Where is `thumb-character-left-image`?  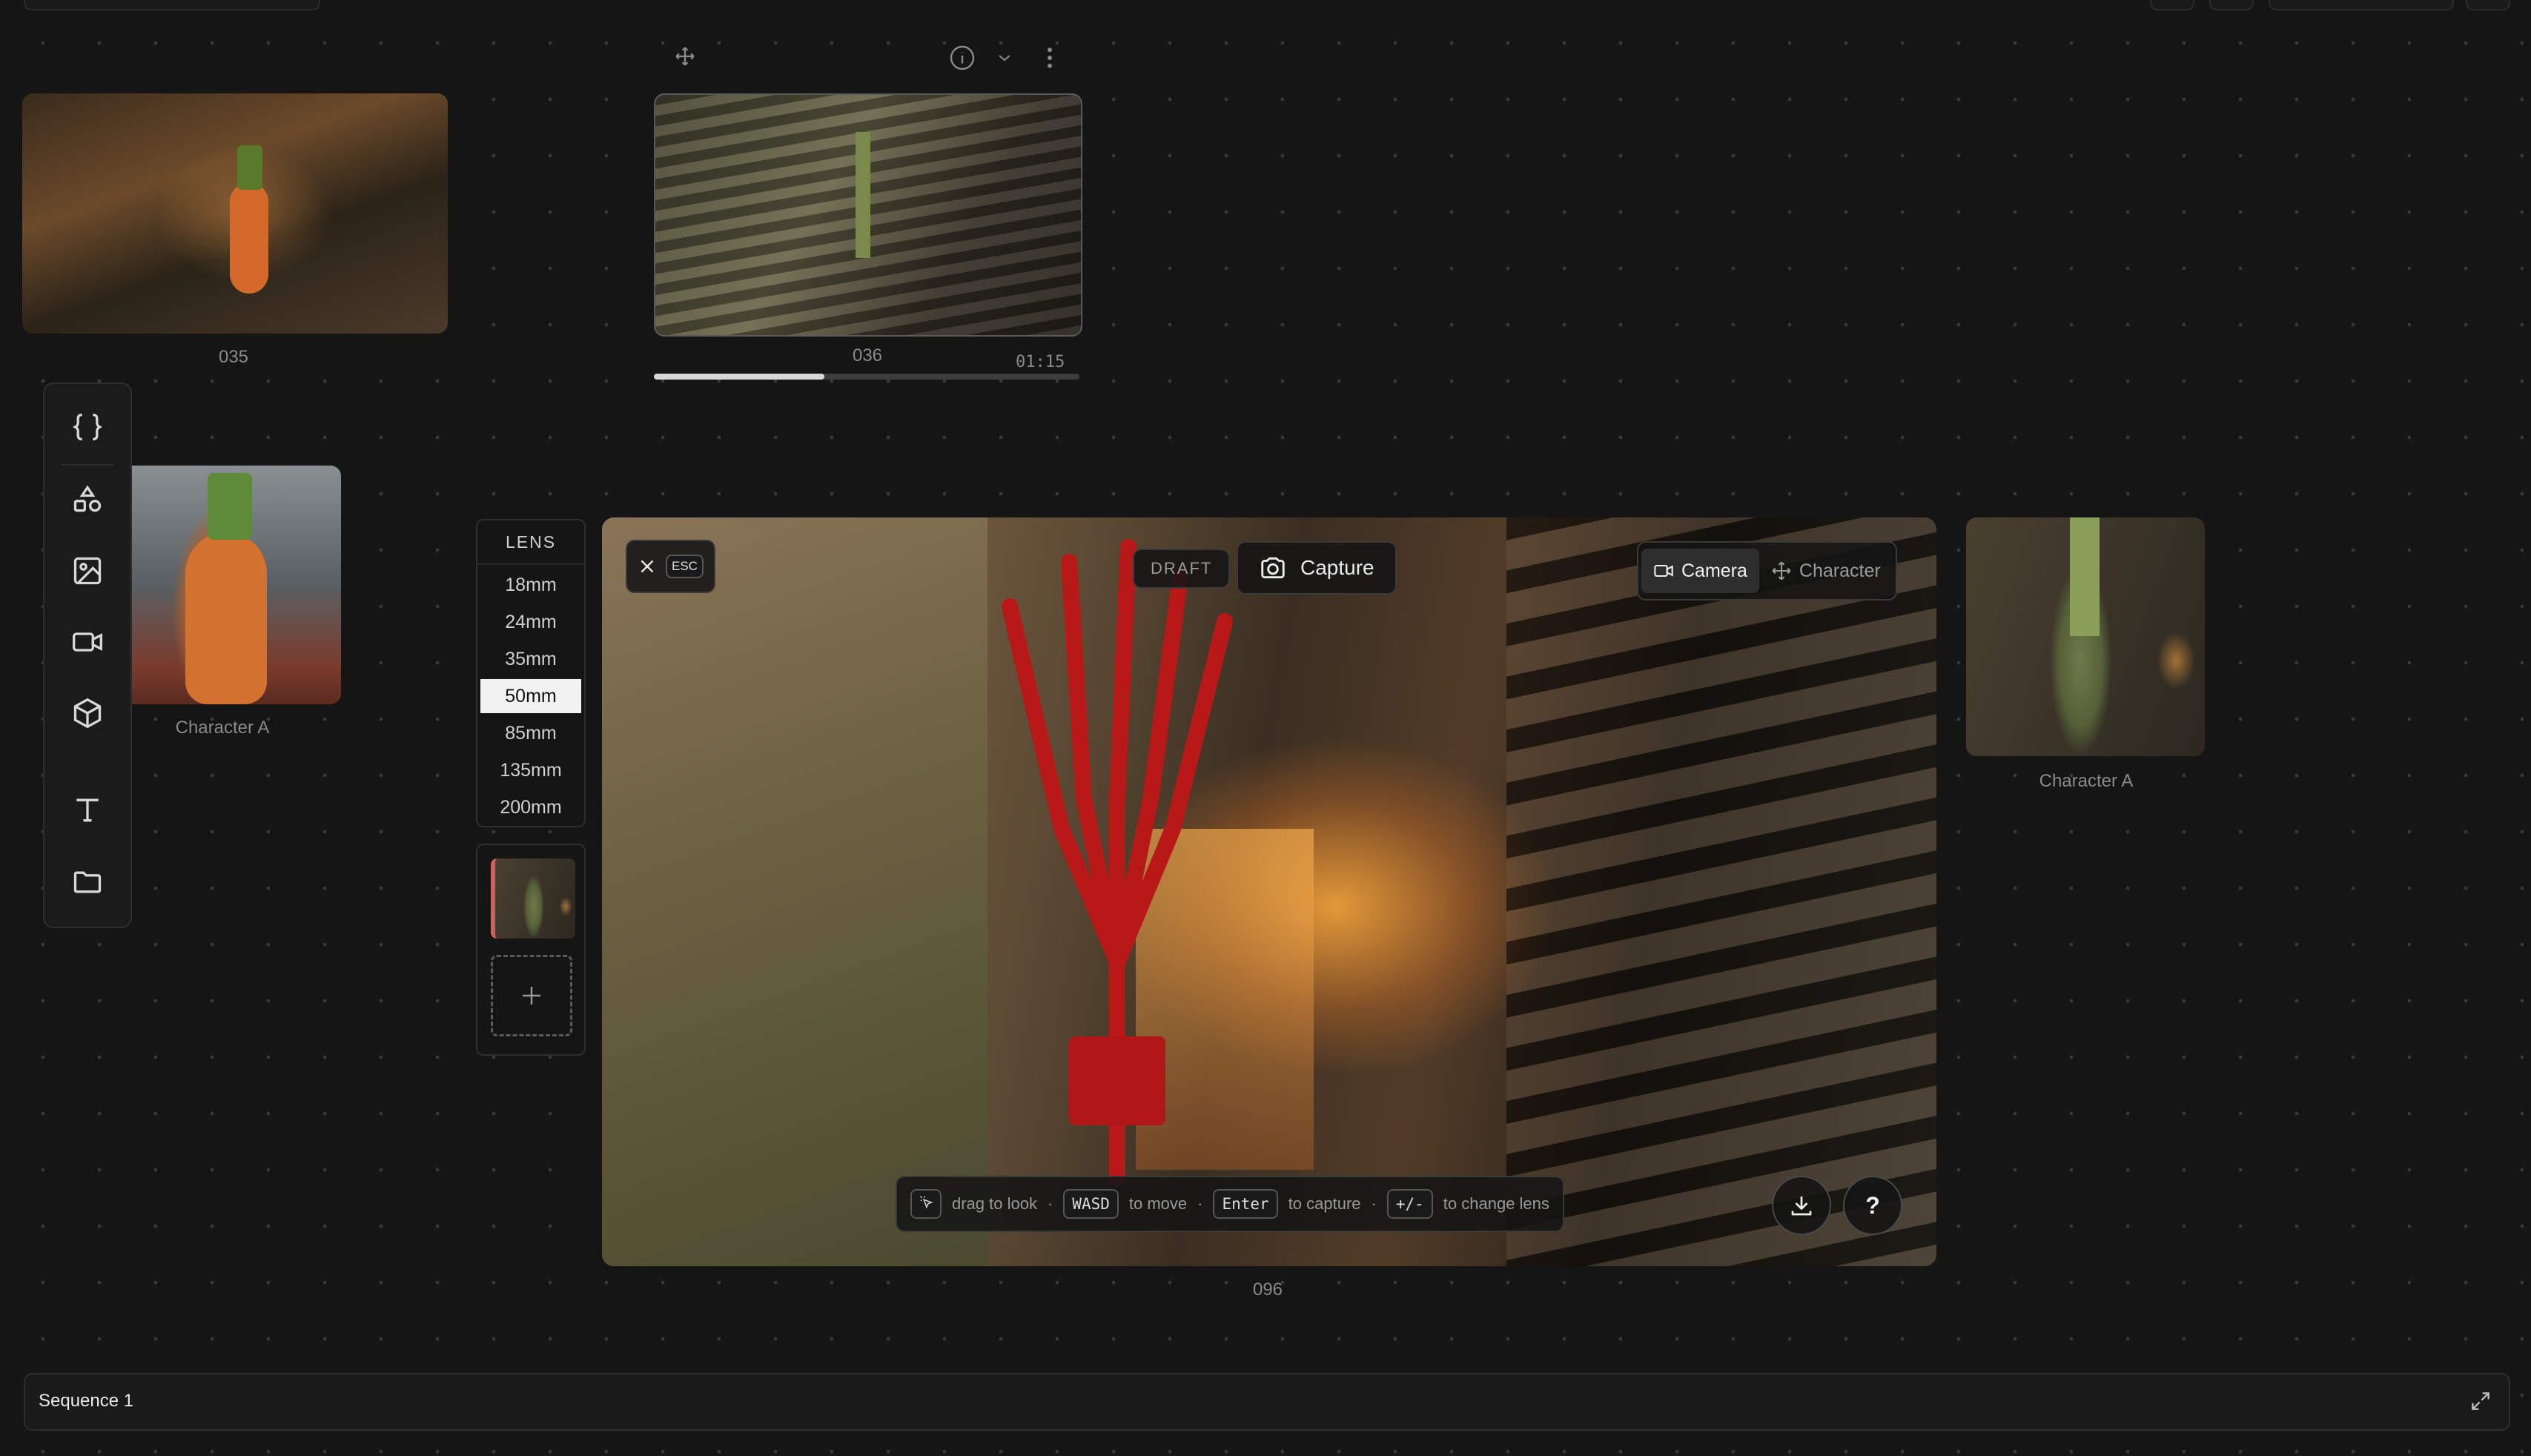
thumb-character-left-image is located at coordinates (230, 585).